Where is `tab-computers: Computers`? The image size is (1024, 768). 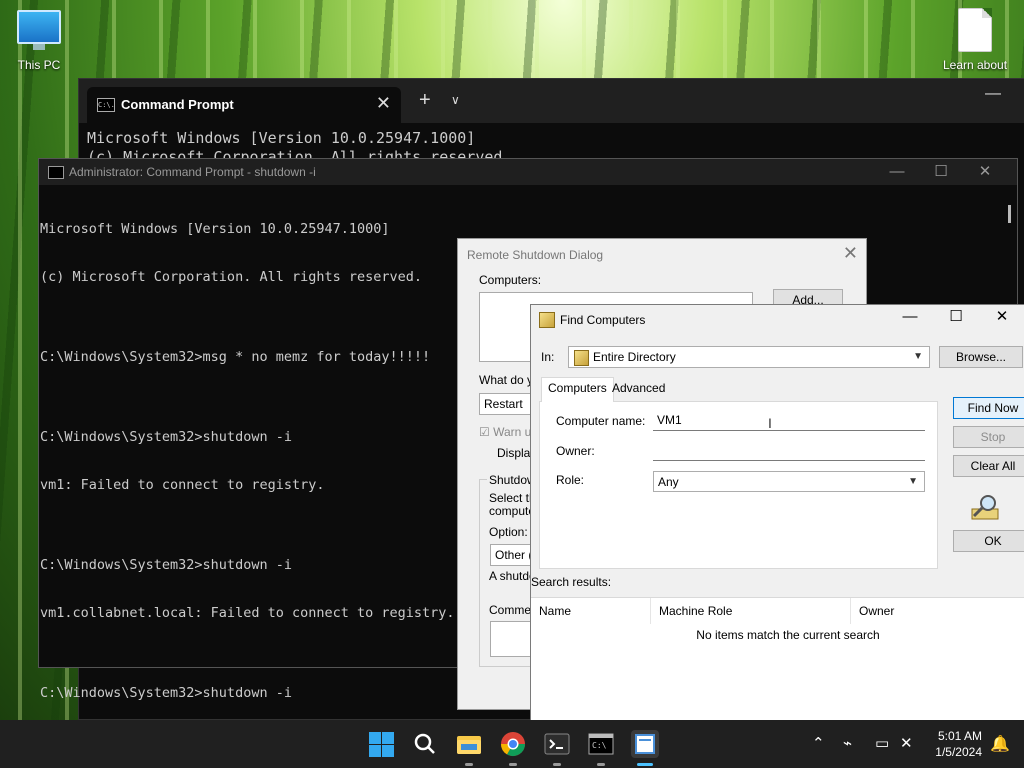 tab-computers: Computers is located at coordinates (577, 389).